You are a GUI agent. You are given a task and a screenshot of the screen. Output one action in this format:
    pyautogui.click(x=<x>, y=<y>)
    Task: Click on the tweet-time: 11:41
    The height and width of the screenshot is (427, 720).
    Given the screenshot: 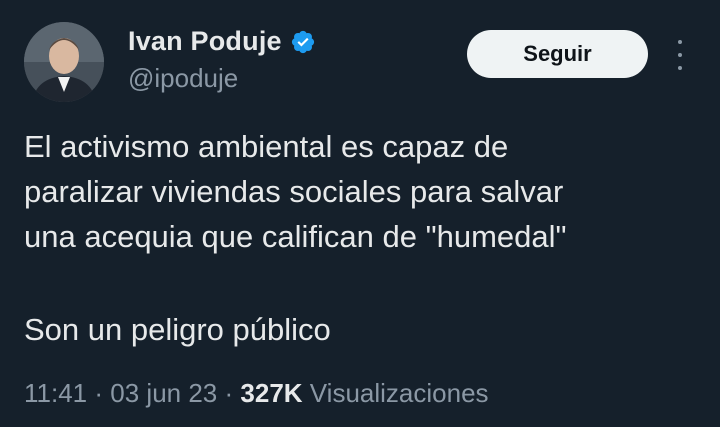 What is the action you would take?
    pyautogui.click(x=55, y=393)
    